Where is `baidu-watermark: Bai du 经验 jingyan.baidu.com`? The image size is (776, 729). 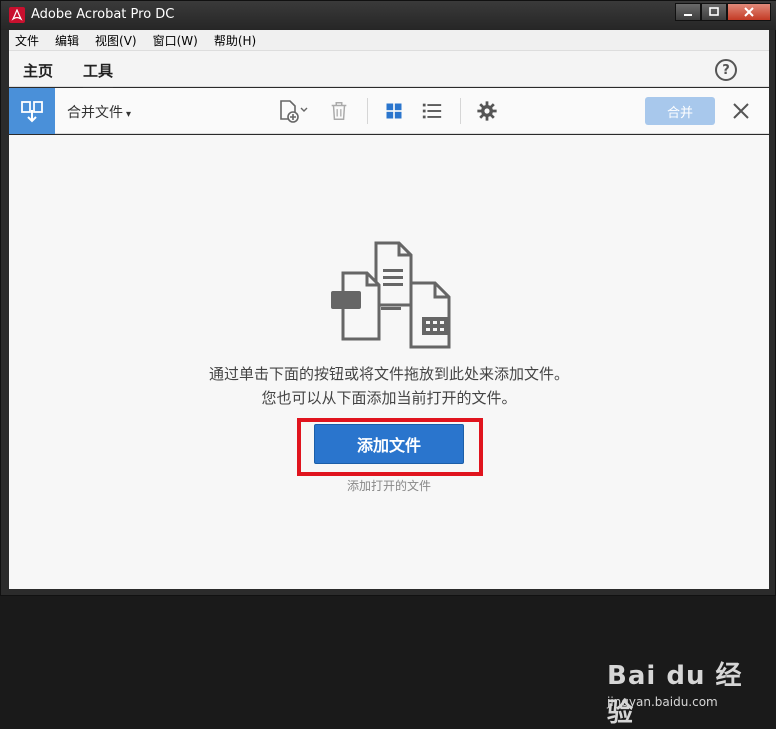
baidu-watermark: Bai du 经验 jingyan.baidu.com is located at coordinates (679, 687).